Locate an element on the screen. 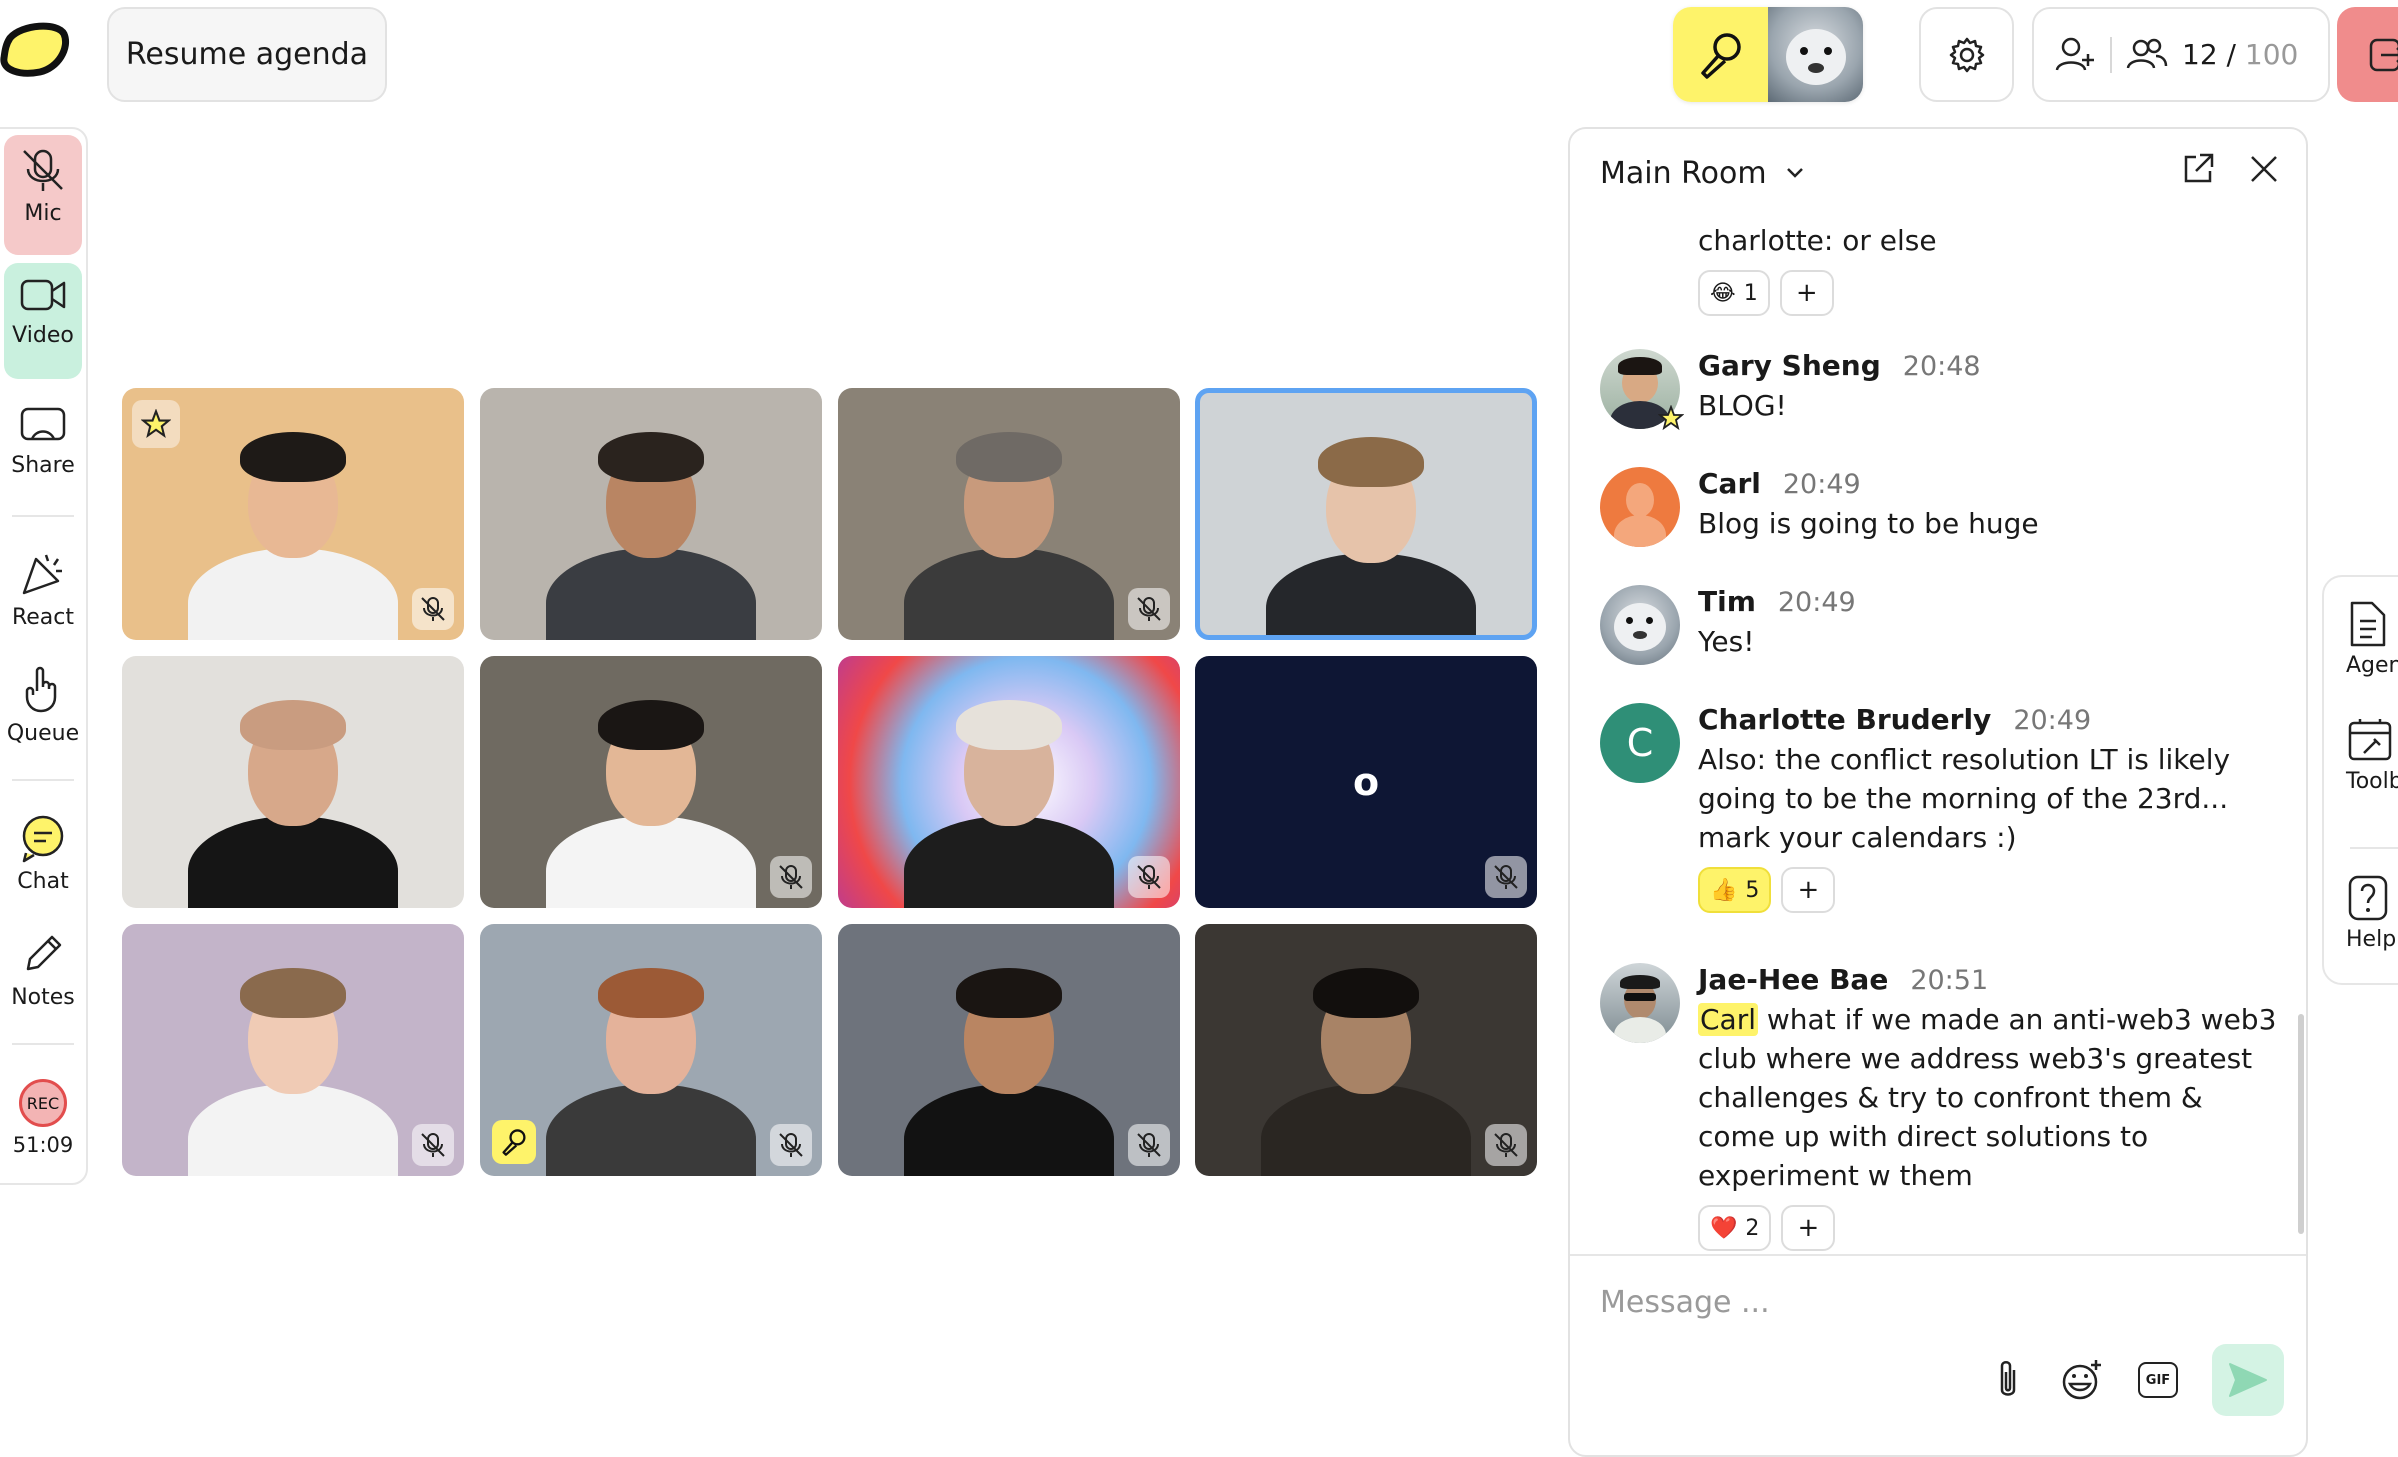 The image size is (2398, 1457). toolbox-button: Toolbox is located at coordinates (2366, 754).